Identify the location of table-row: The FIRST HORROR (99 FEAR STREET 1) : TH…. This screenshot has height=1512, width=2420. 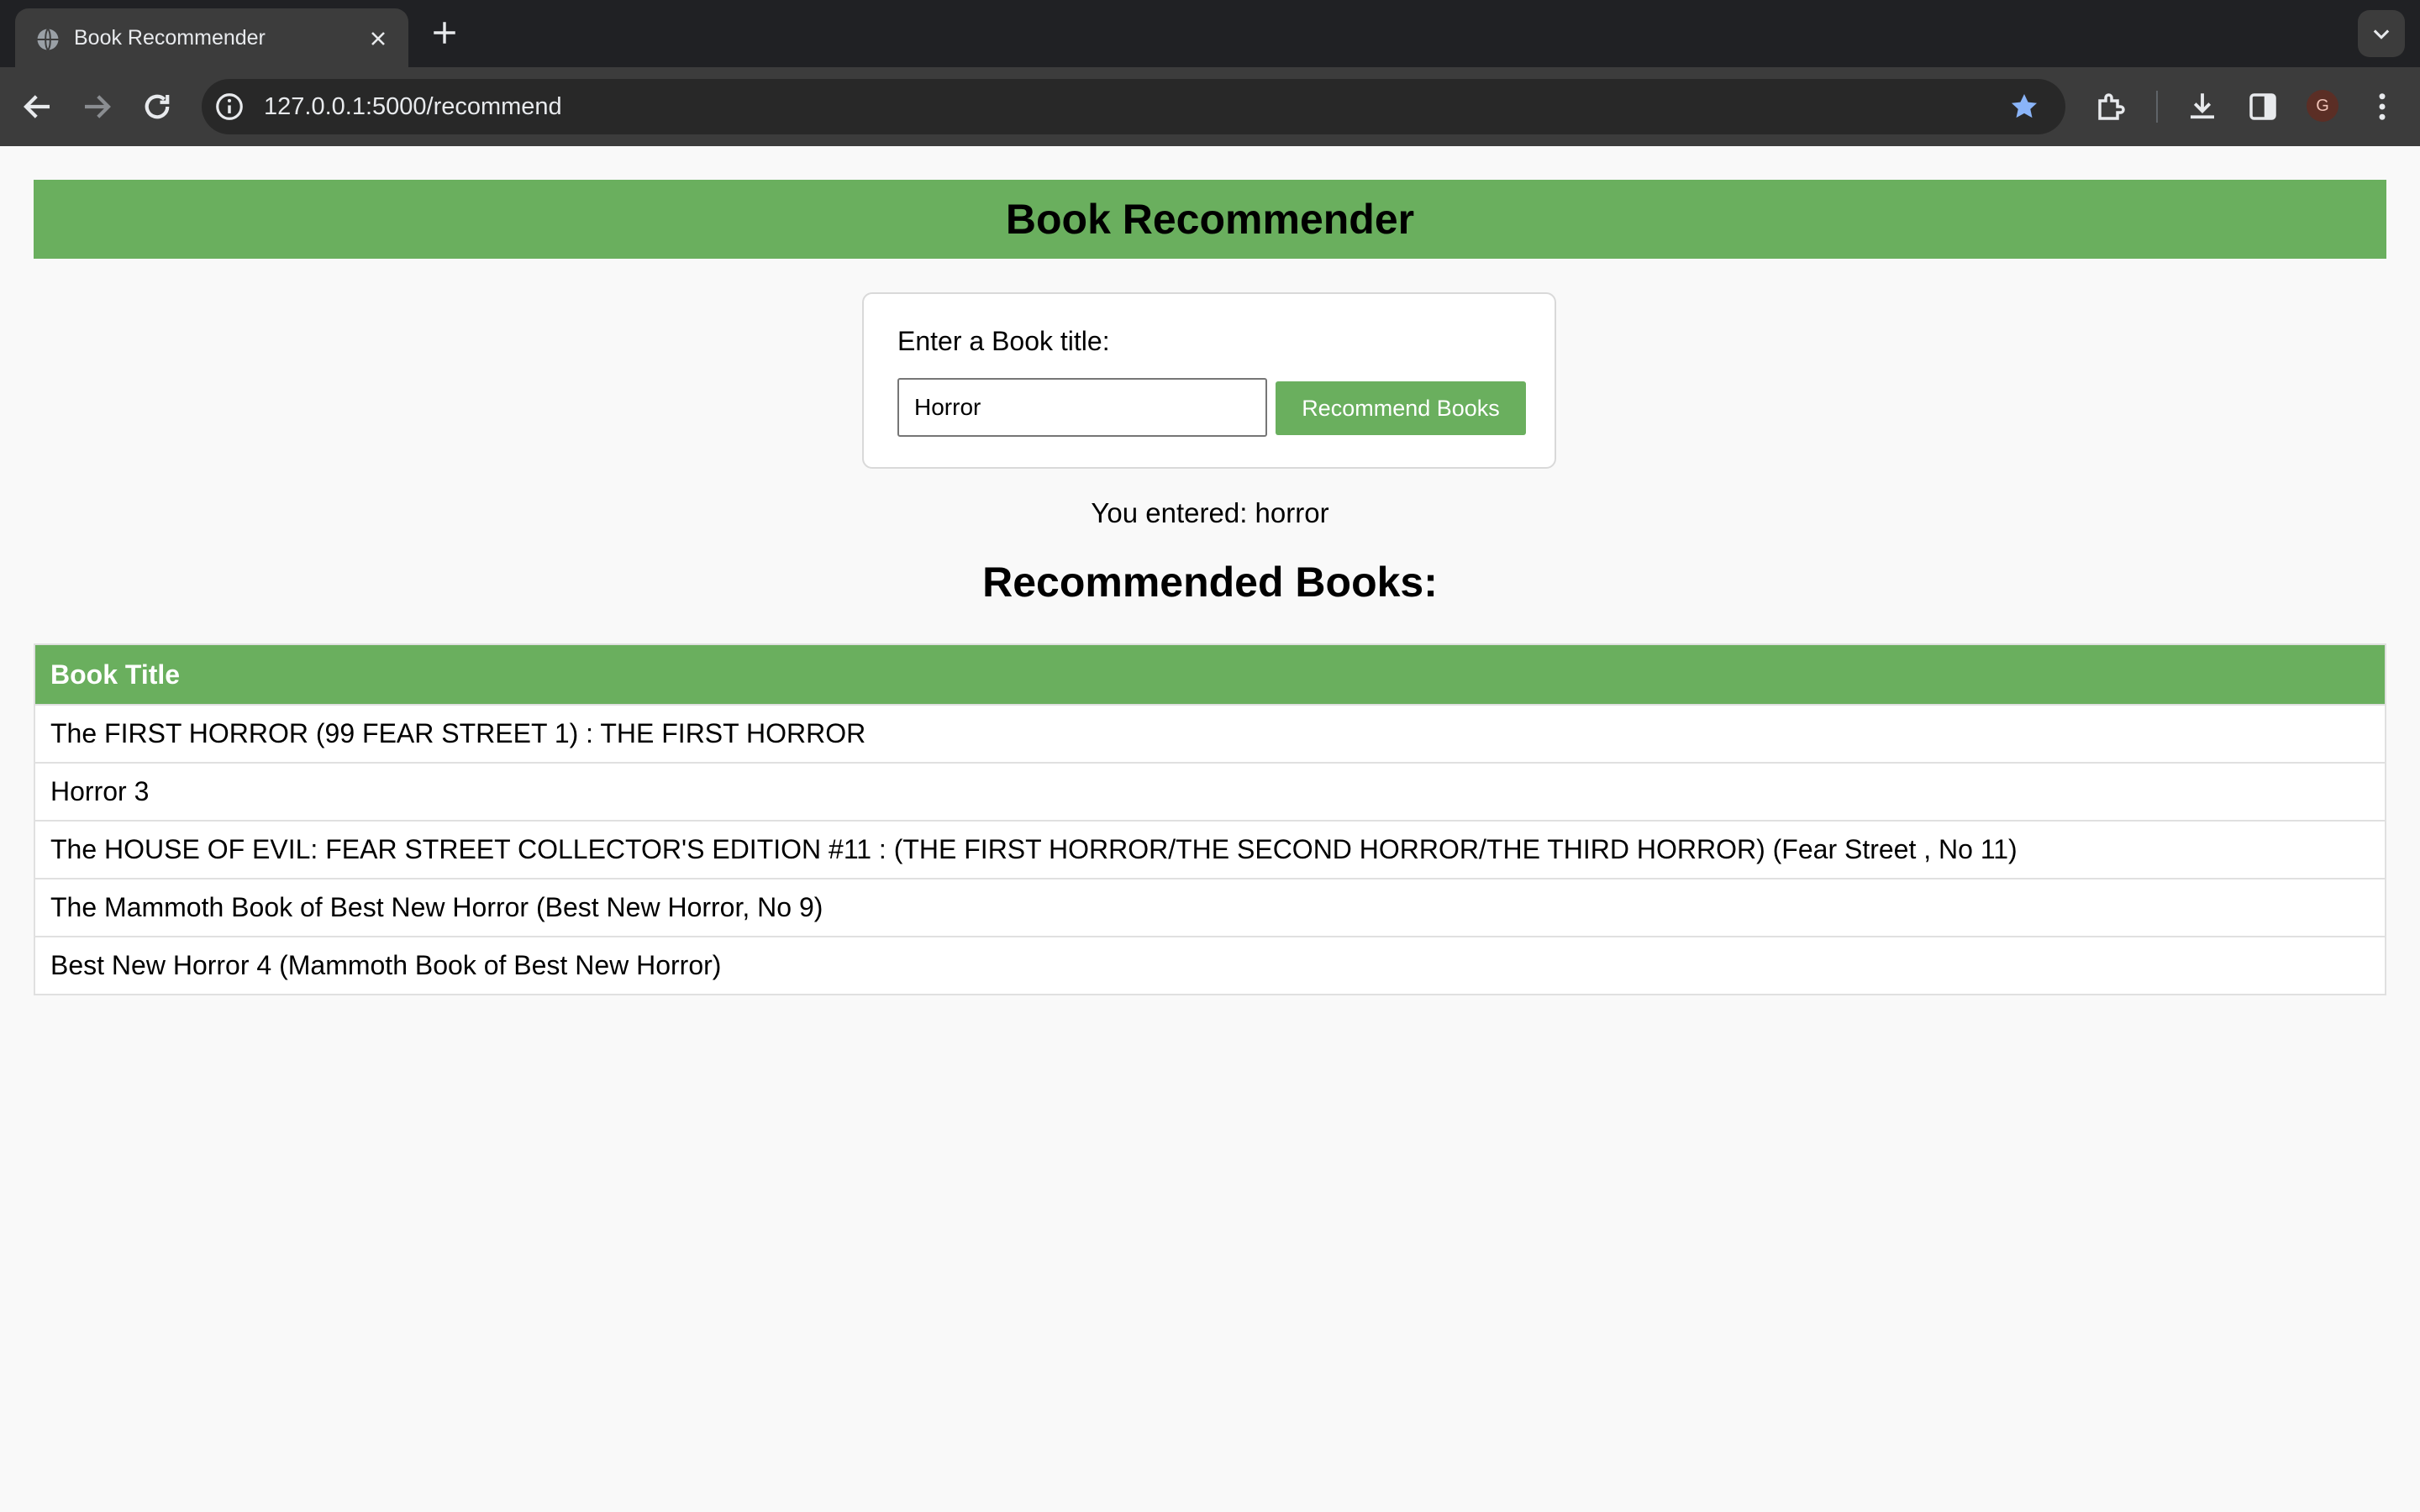
(1210, 734).